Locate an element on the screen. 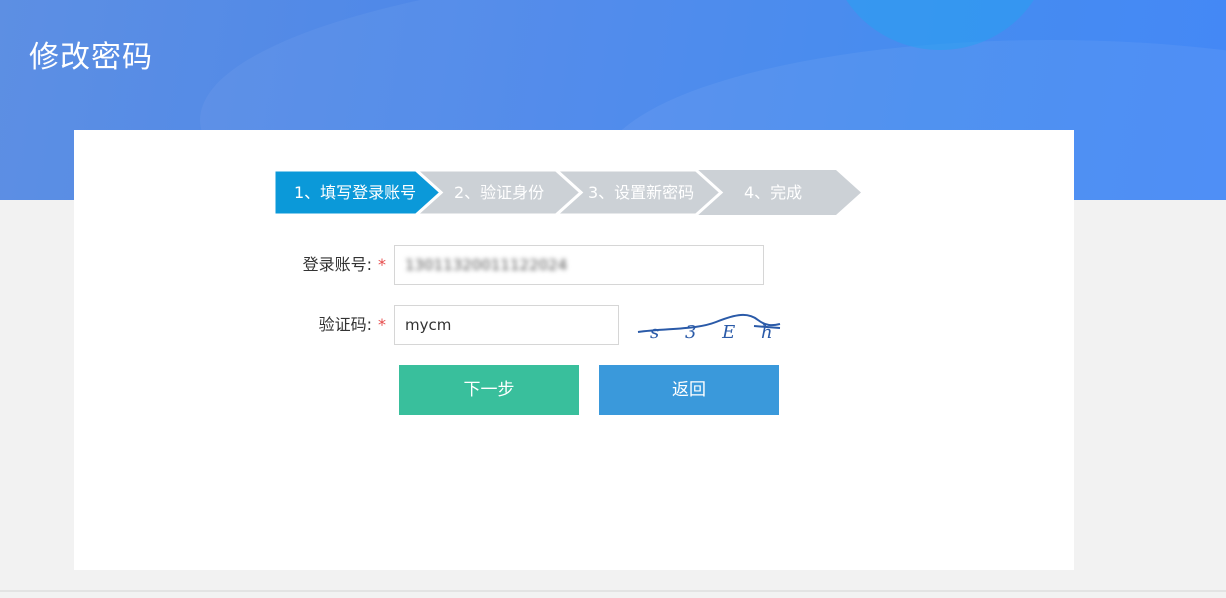 The image size is (1226, 598). step-2-label: 2、验证身份 is located at coordinates (499, 192).